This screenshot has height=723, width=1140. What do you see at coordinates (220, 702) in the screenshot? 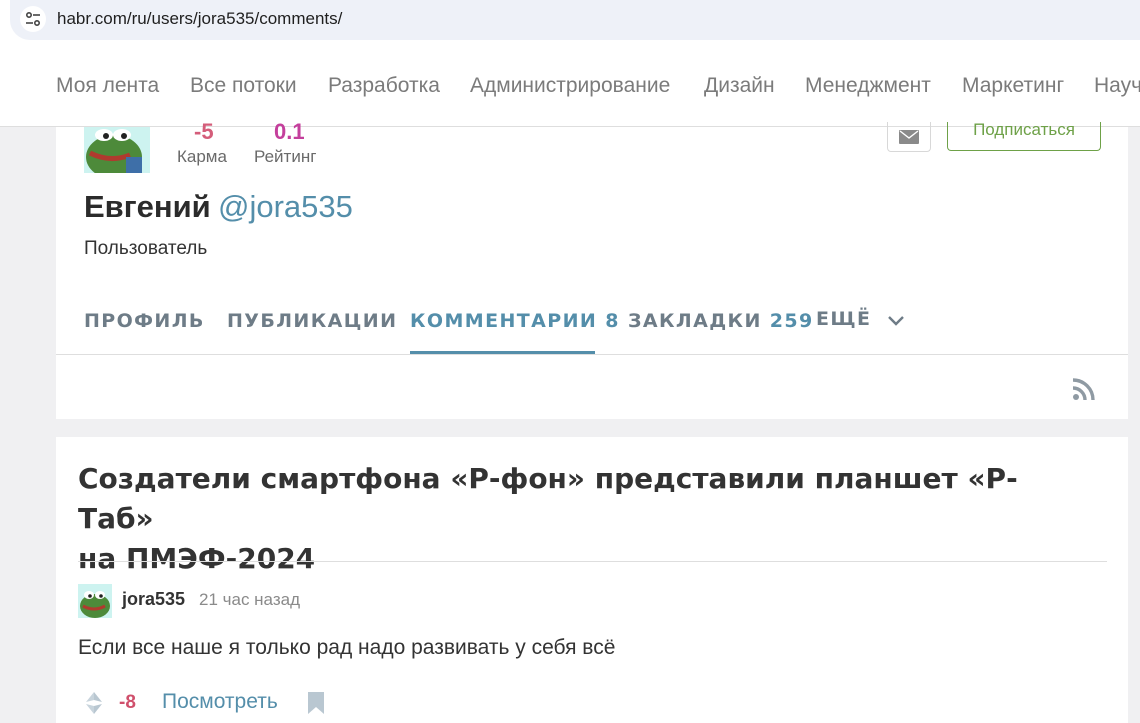
I see `view-comment-link: Посмотреть` at bounding box center [220, 702].